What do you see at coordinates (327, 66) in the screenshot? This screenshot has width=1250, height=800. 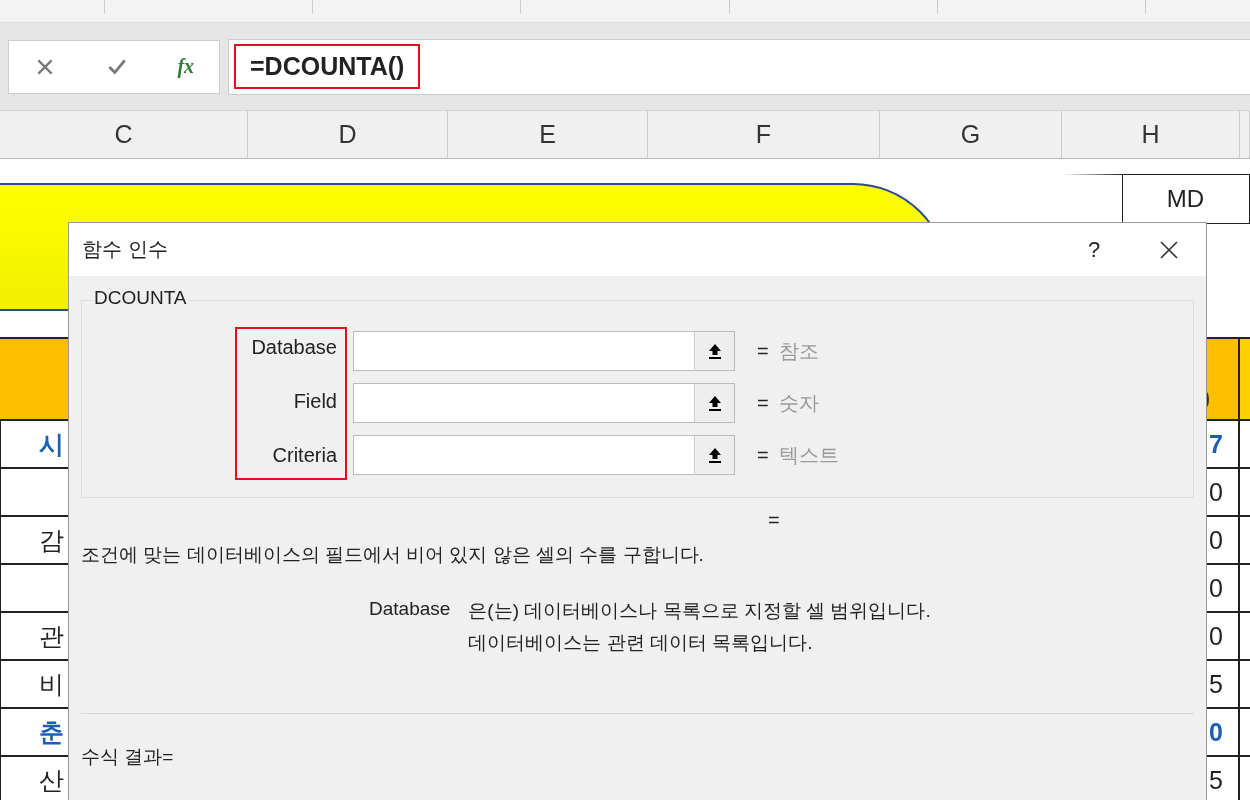 I see `formula-text: =DCOUNTA()` at bounding box center [327, 66].